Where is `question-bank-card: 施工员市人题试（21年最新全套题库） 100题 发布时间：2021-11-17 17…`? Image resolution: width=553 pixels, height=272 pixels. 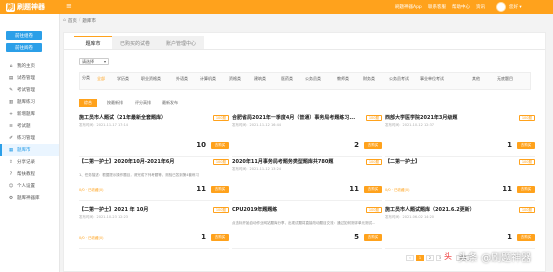
question-bank-card: 施工员市人题试（21年最新全套题库） 100题 发布时间：2021-11-17 17… is located at coordinates (154, 135).